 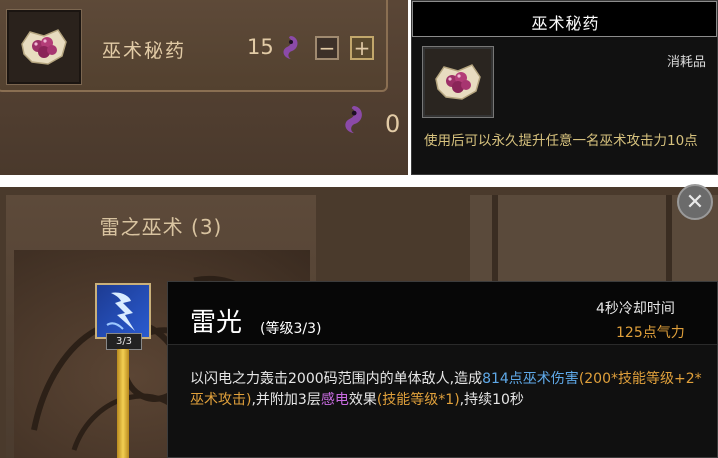 What do you see at coordinates (123, 403) in the screenshot?
I see `skill-tree-connector` at bounding box center [123, 403].